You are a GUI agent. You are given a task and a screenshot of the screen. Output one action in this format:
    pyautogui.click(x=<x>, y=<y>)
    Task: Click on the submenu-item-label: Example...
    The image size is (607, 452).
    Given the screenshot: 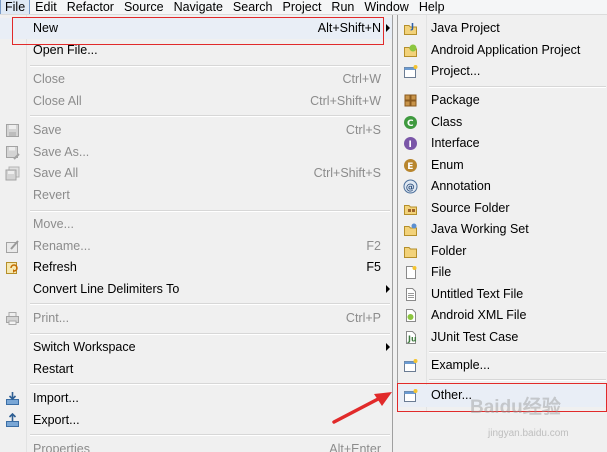 What is the action you would take?
    pyautogui.click(x=461, y=365)
    